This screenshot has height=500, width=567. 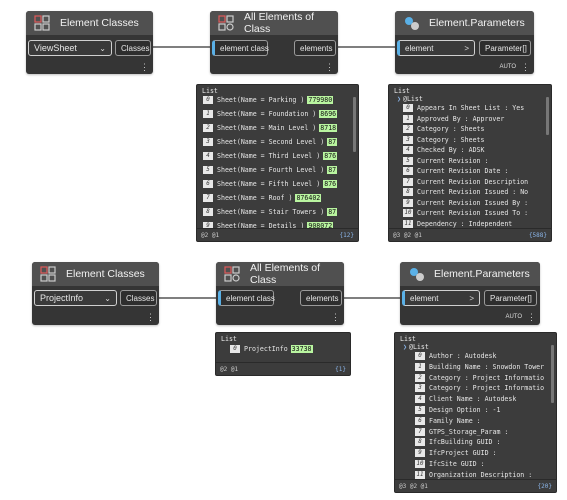 What do you see at coordinates (456, 453) in the screenshot?
I see `list-item: 9 IfcProject GUID :` at bounding box center [456, 453].